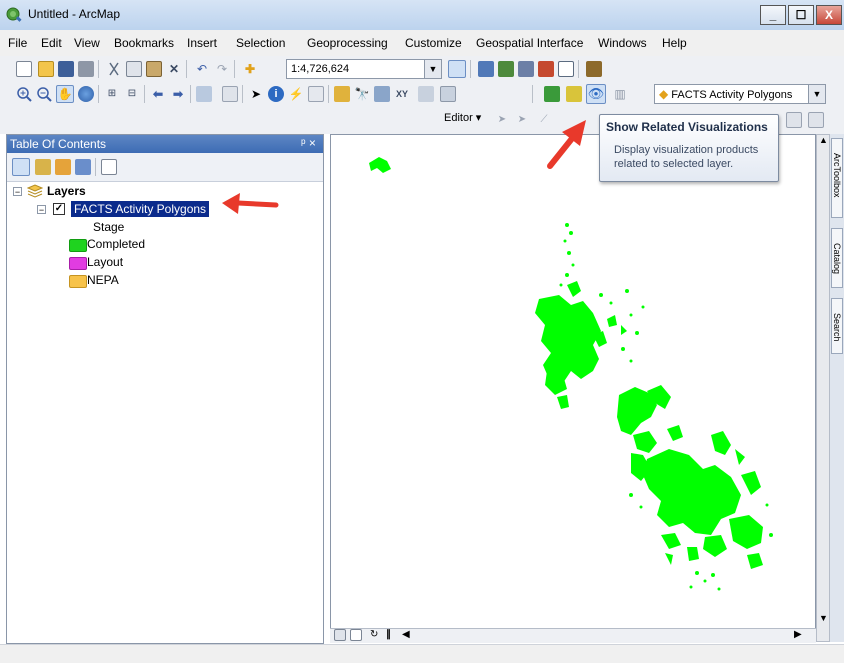  What do you see at coordinates (801, 15) in the screenshot?
I see `maximize-button: ☐` at bounding box center [801, 15].